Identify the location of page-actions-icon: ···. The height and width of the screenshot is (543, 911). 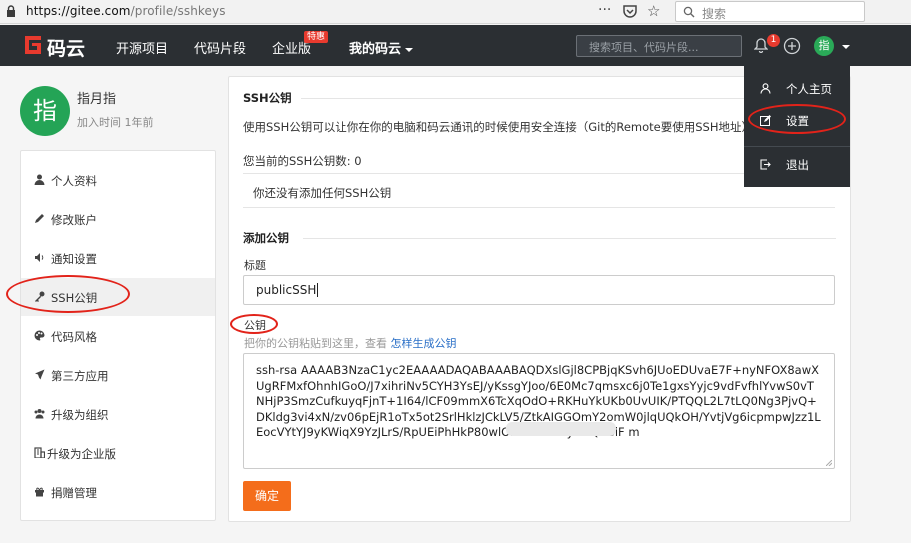
(604, 10).